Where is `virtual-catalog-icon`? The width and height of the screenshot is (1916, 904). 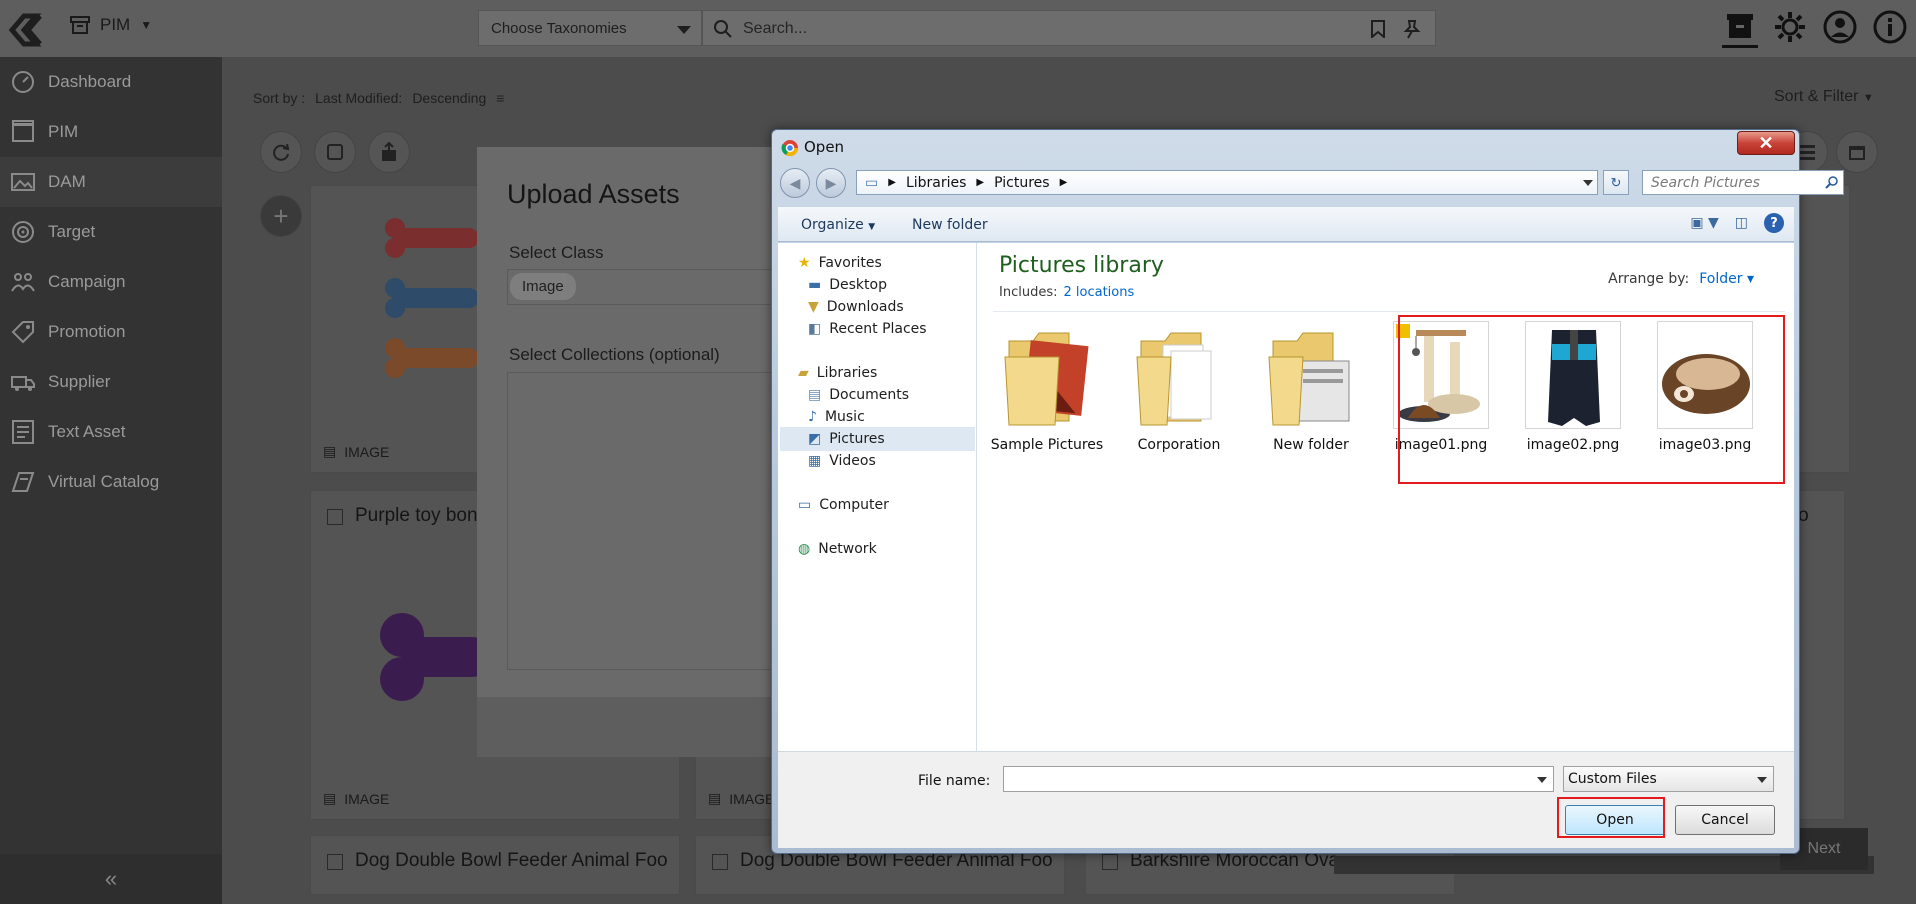 virtual-catalog-icon is located at coordinates (23, 482).